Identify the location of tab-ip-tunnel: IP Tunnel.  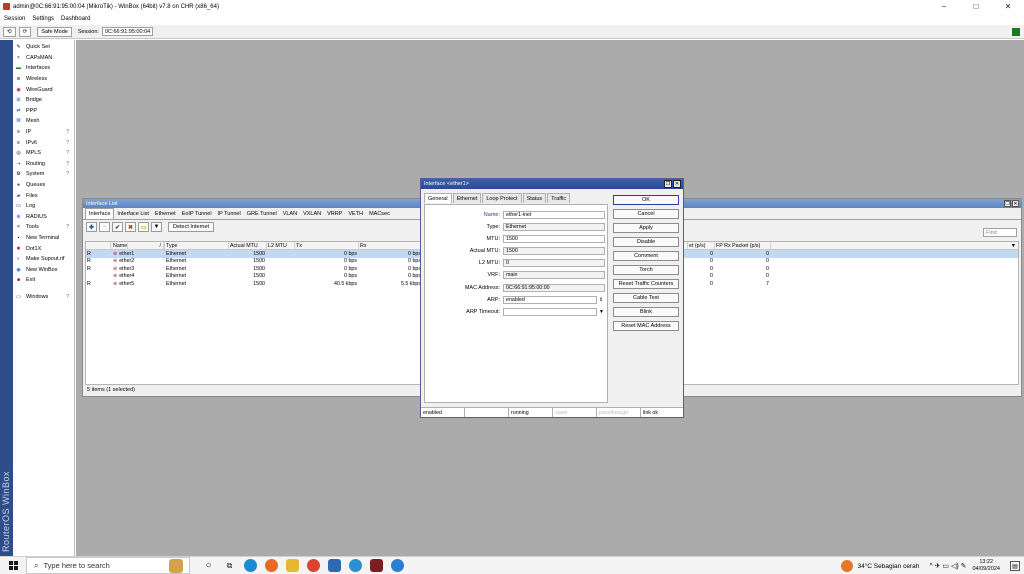
(229, 213).